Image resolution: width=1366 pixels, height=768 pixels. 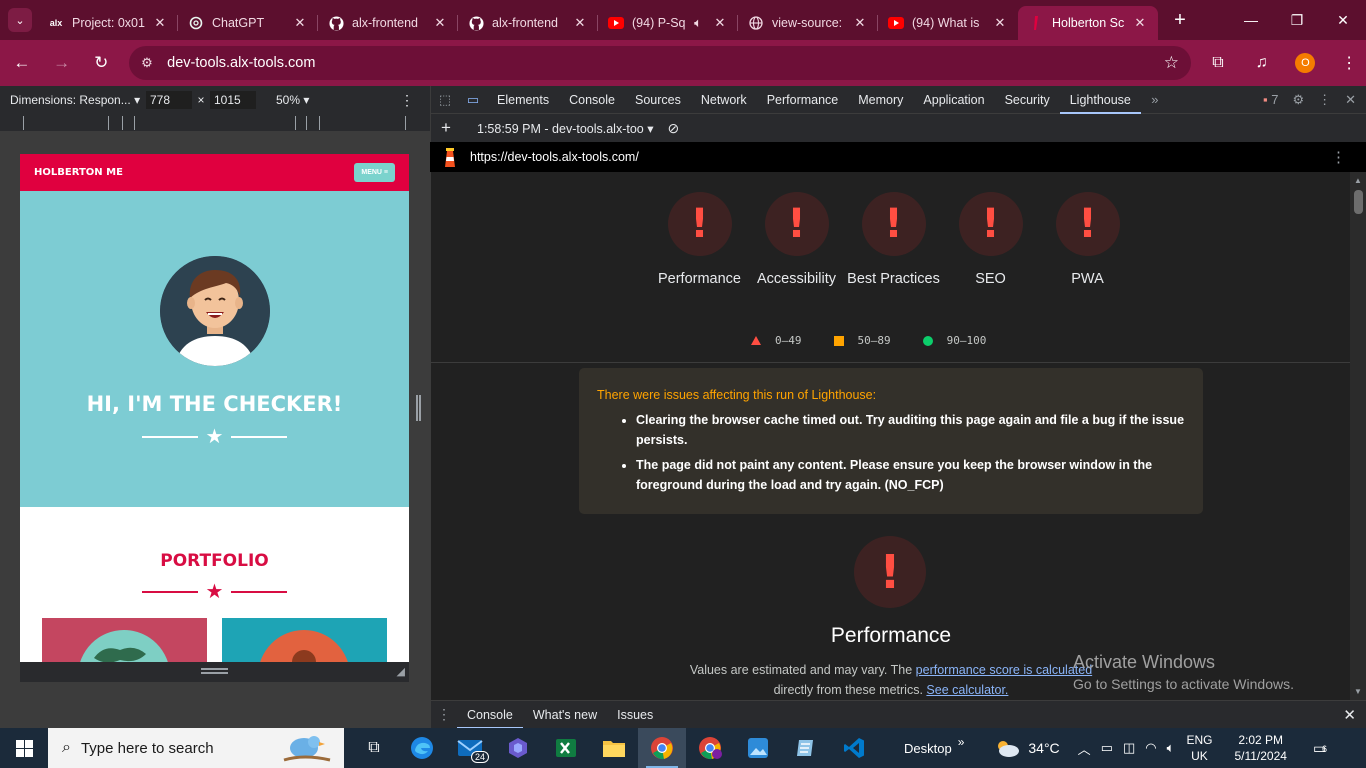 I want to click on score-calculated-link: performance score is calculated, so click(x=1004, y=670).